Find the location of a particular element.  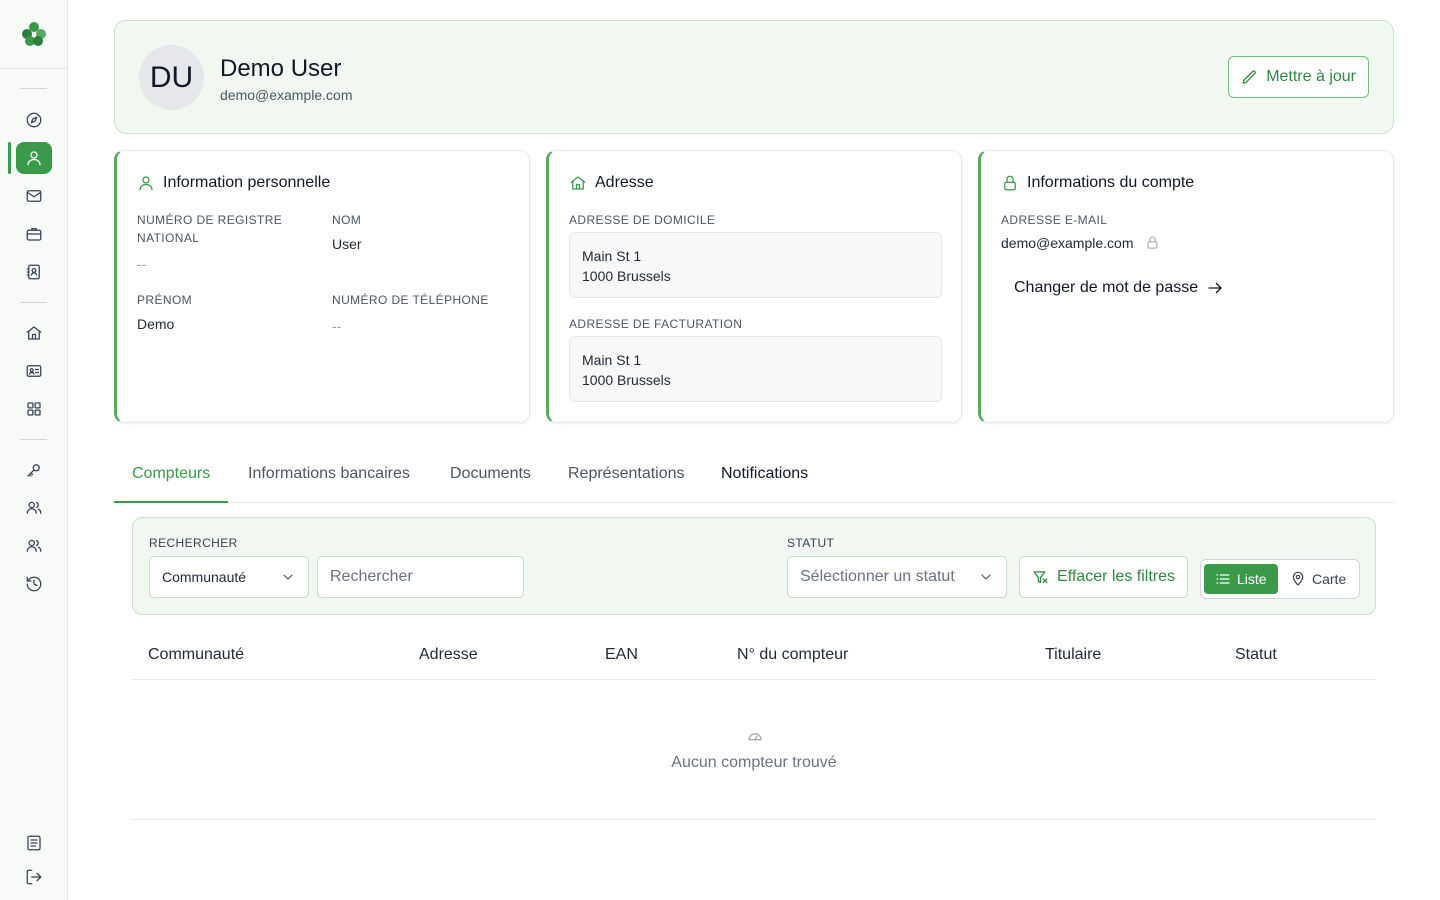

tab-documents: Documents is located at coordinates (490, 477).